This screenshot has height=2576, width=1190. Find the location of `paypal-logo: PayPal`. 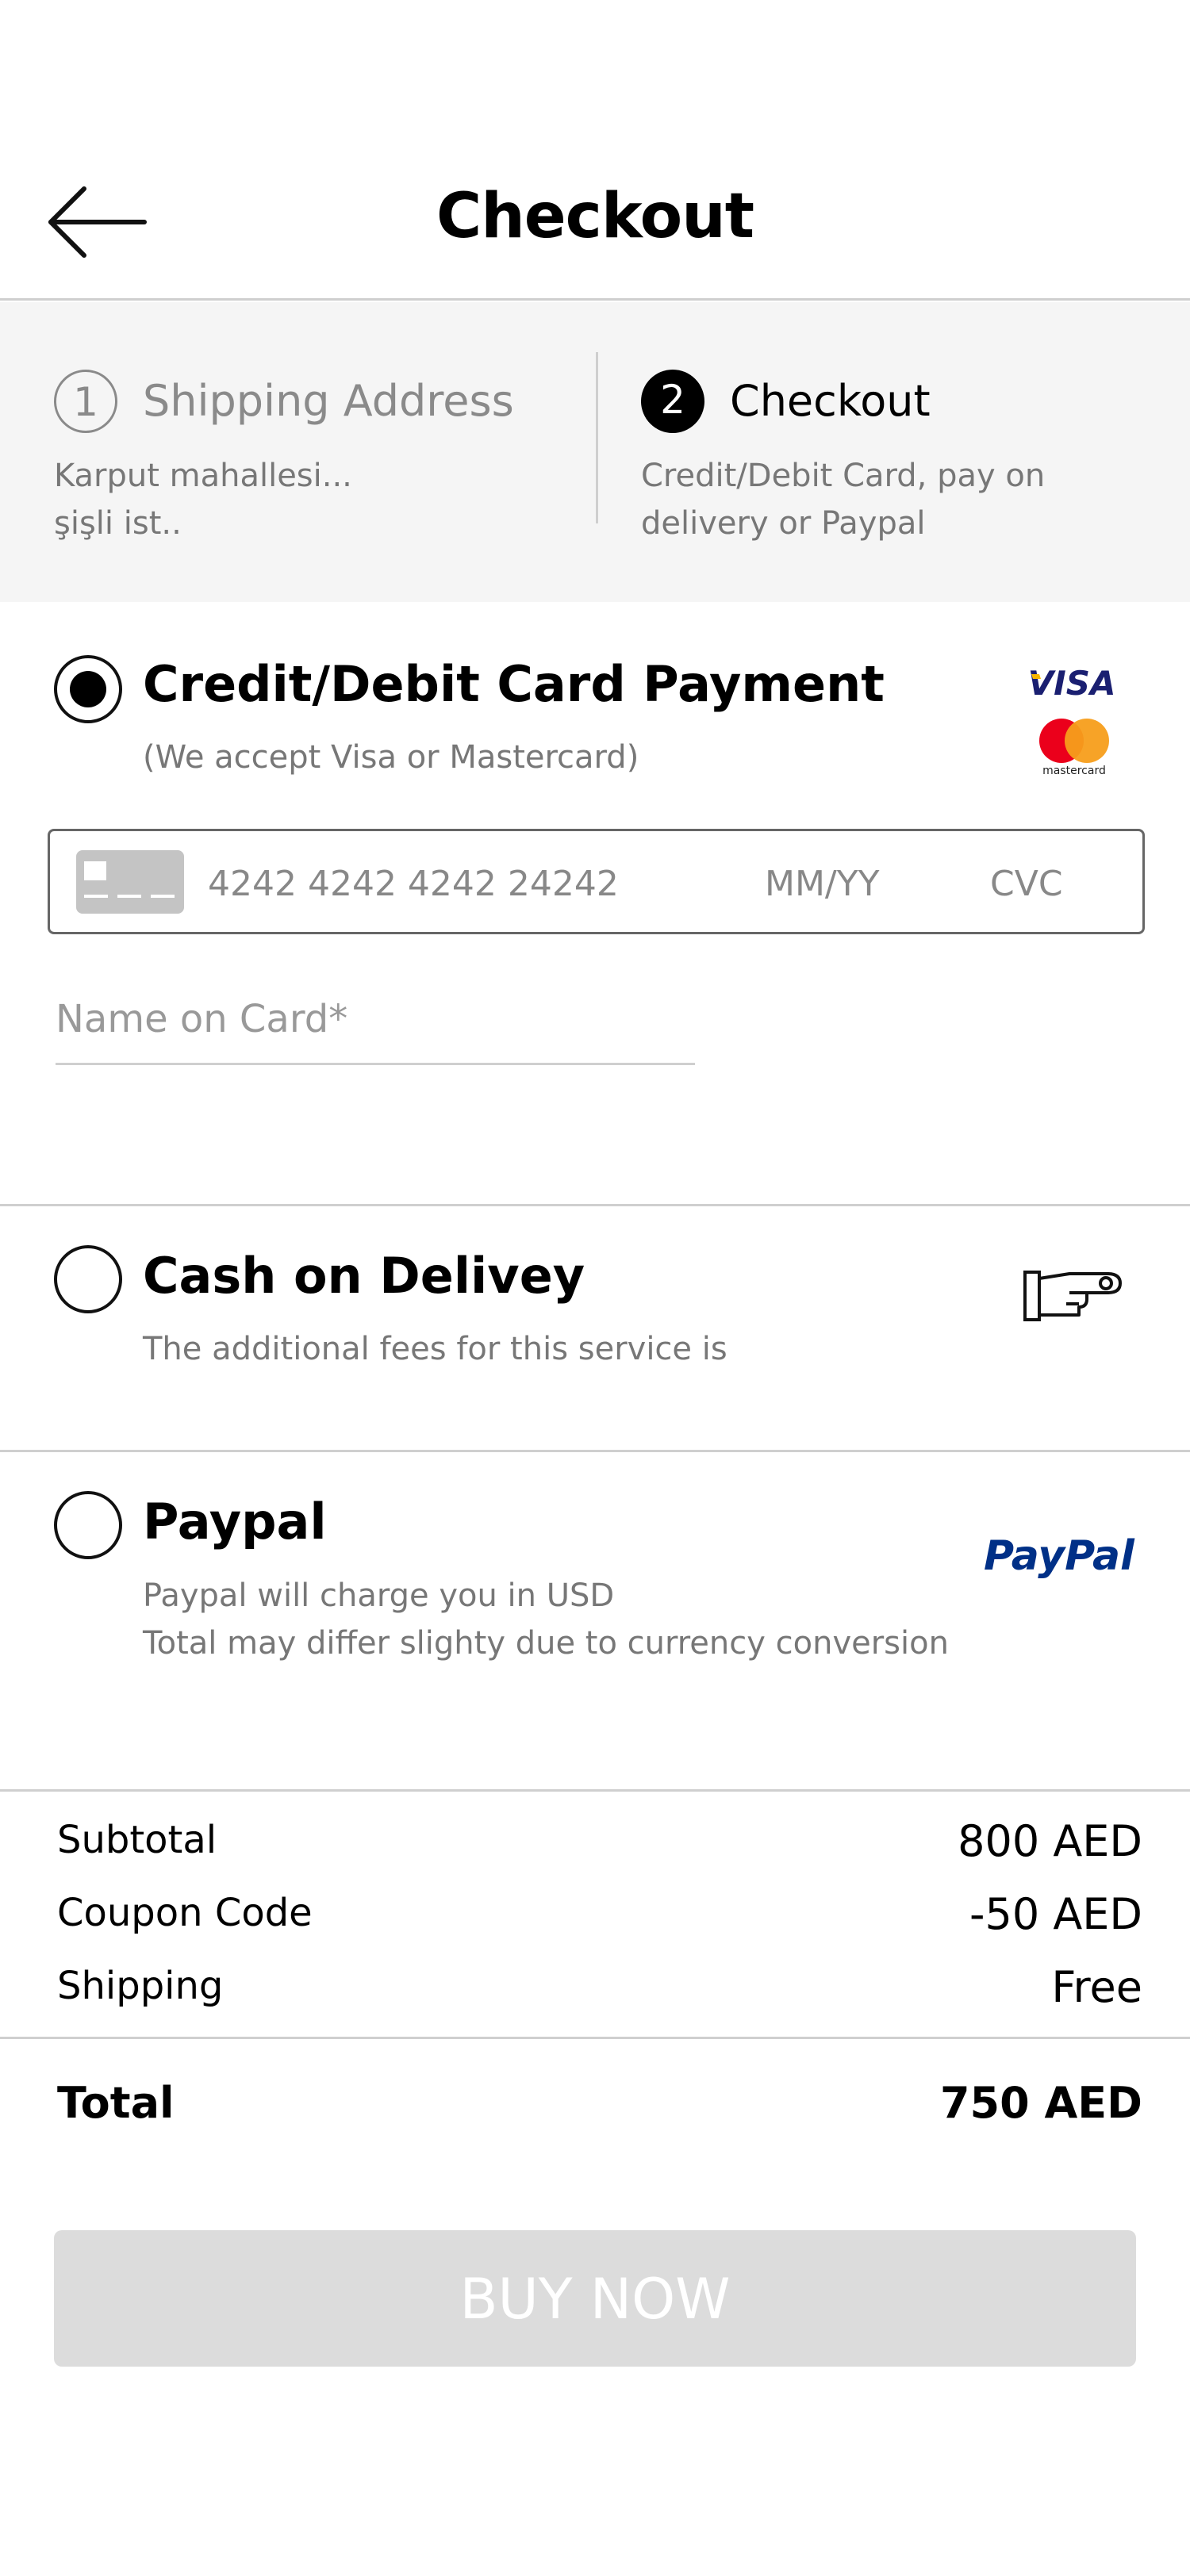

paypal-logo: PayPal is located at coordinates (1059, 1556).